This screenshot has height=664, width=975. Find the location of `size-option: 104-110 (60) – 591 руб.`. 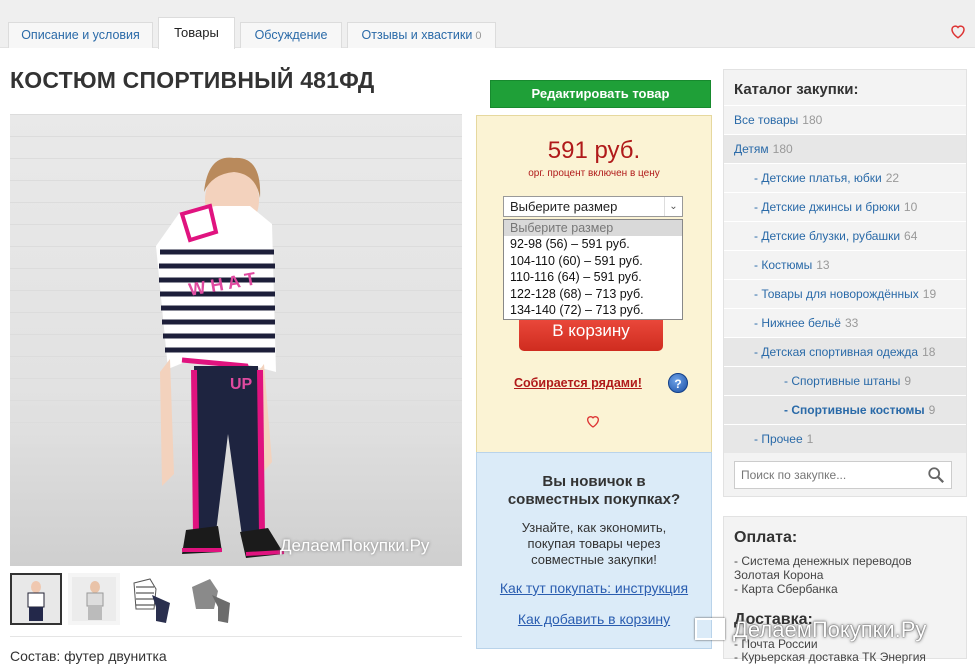

size-option: 104-110 (60) – 591 руб. is located at coordinates (593, 261).